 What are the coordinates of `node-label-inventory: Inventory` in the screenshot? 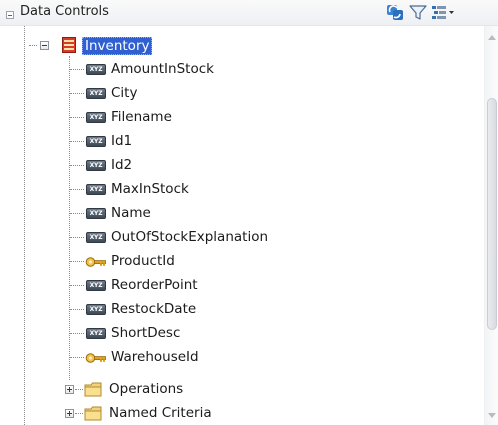 It's located at (117, 46).